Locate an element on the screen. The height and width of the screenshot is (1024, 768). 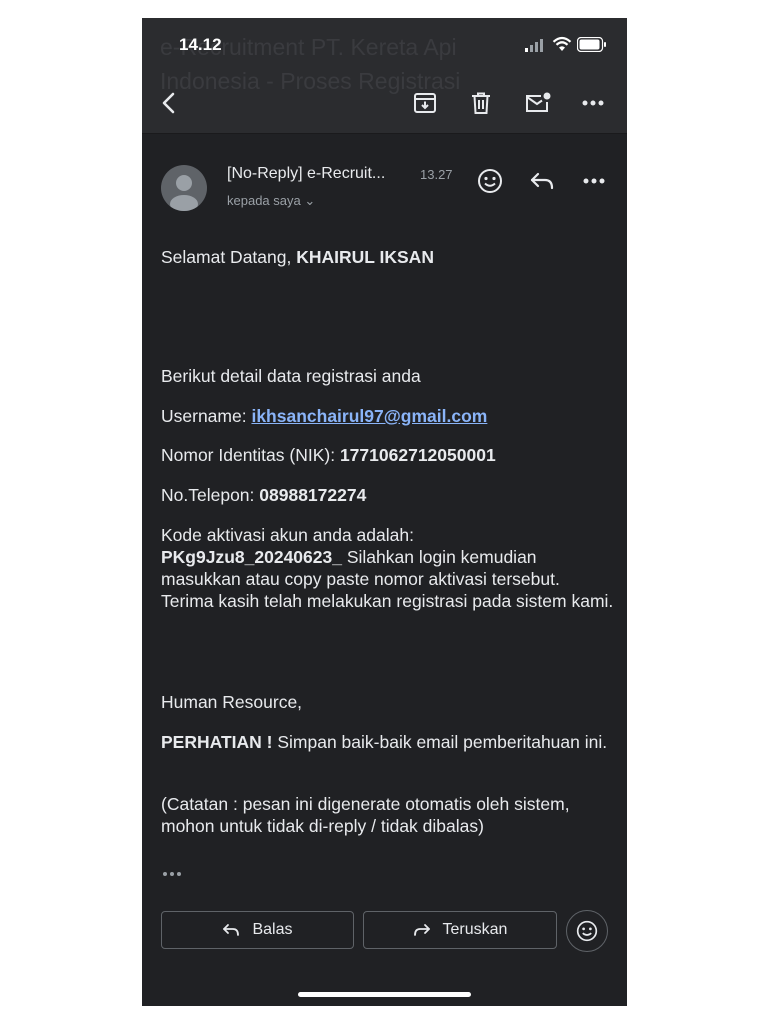
forward-icon is located at coordinates (421, 930).